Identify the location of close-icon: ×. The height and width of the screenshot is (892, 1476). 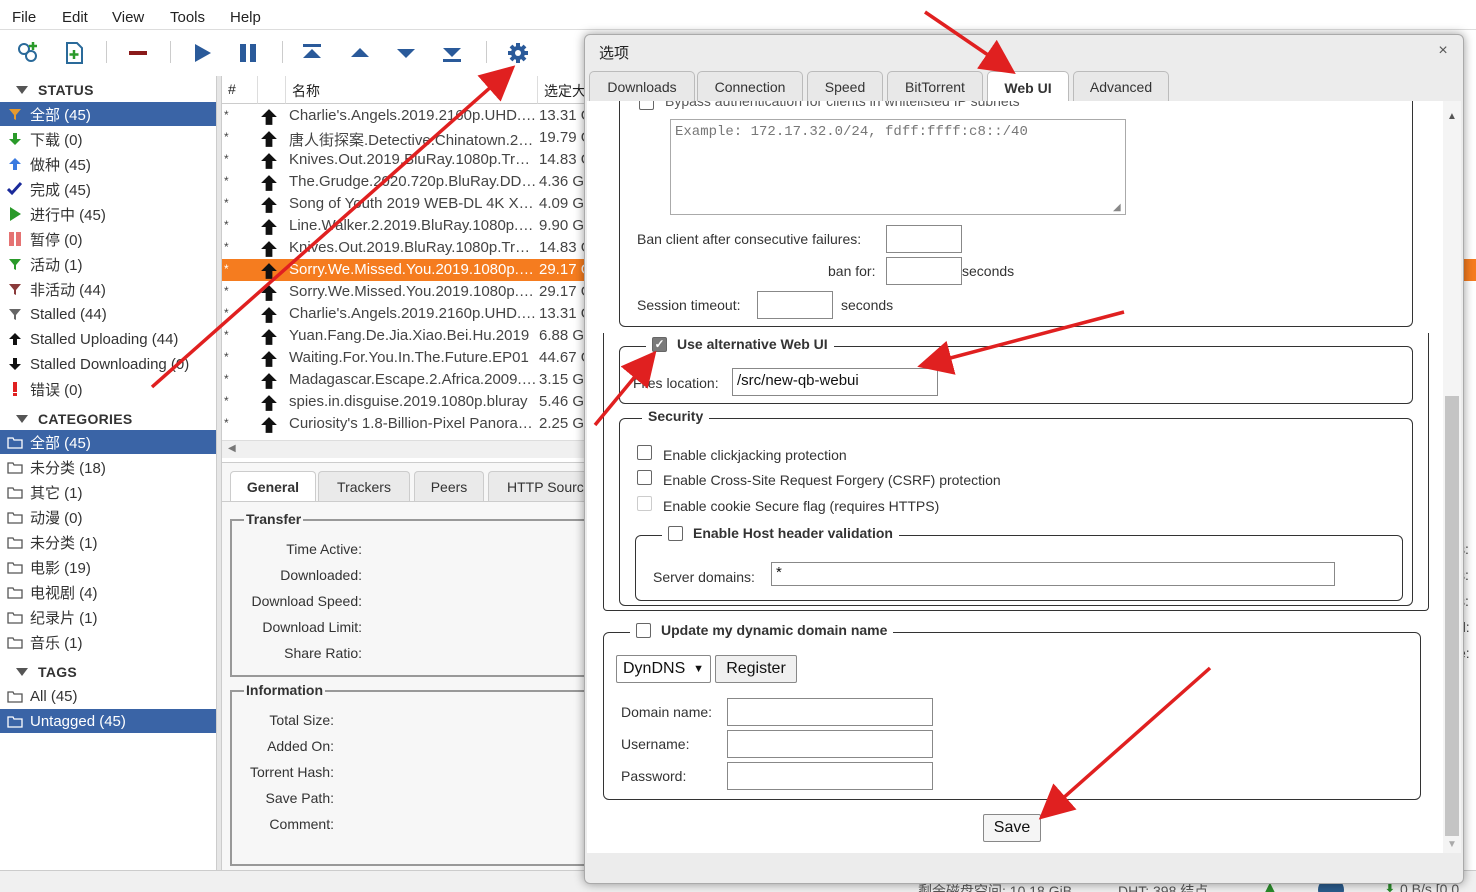
(1443, 51).